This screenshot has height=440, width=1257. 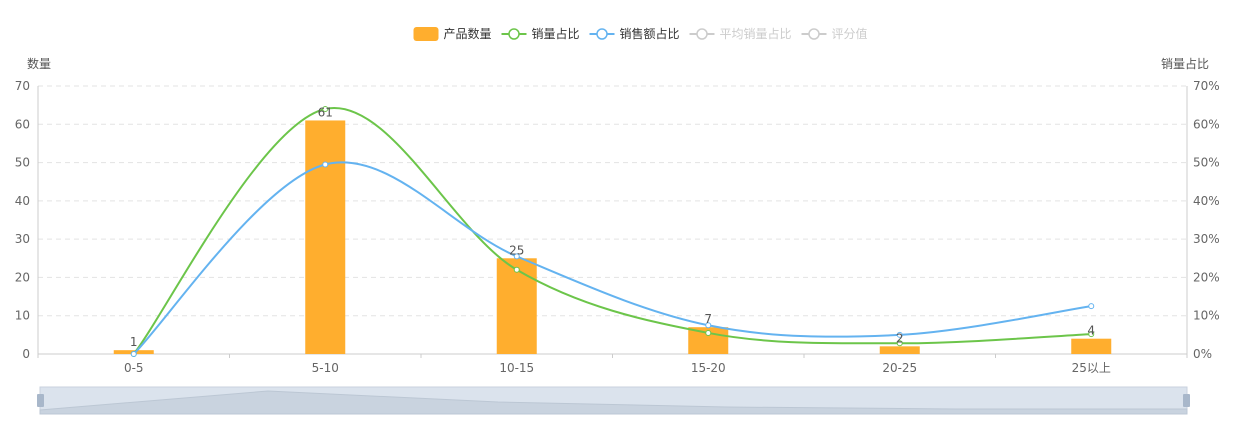 I want to click on y-right-tick-label: 0%, so click(x=1202, y=354).